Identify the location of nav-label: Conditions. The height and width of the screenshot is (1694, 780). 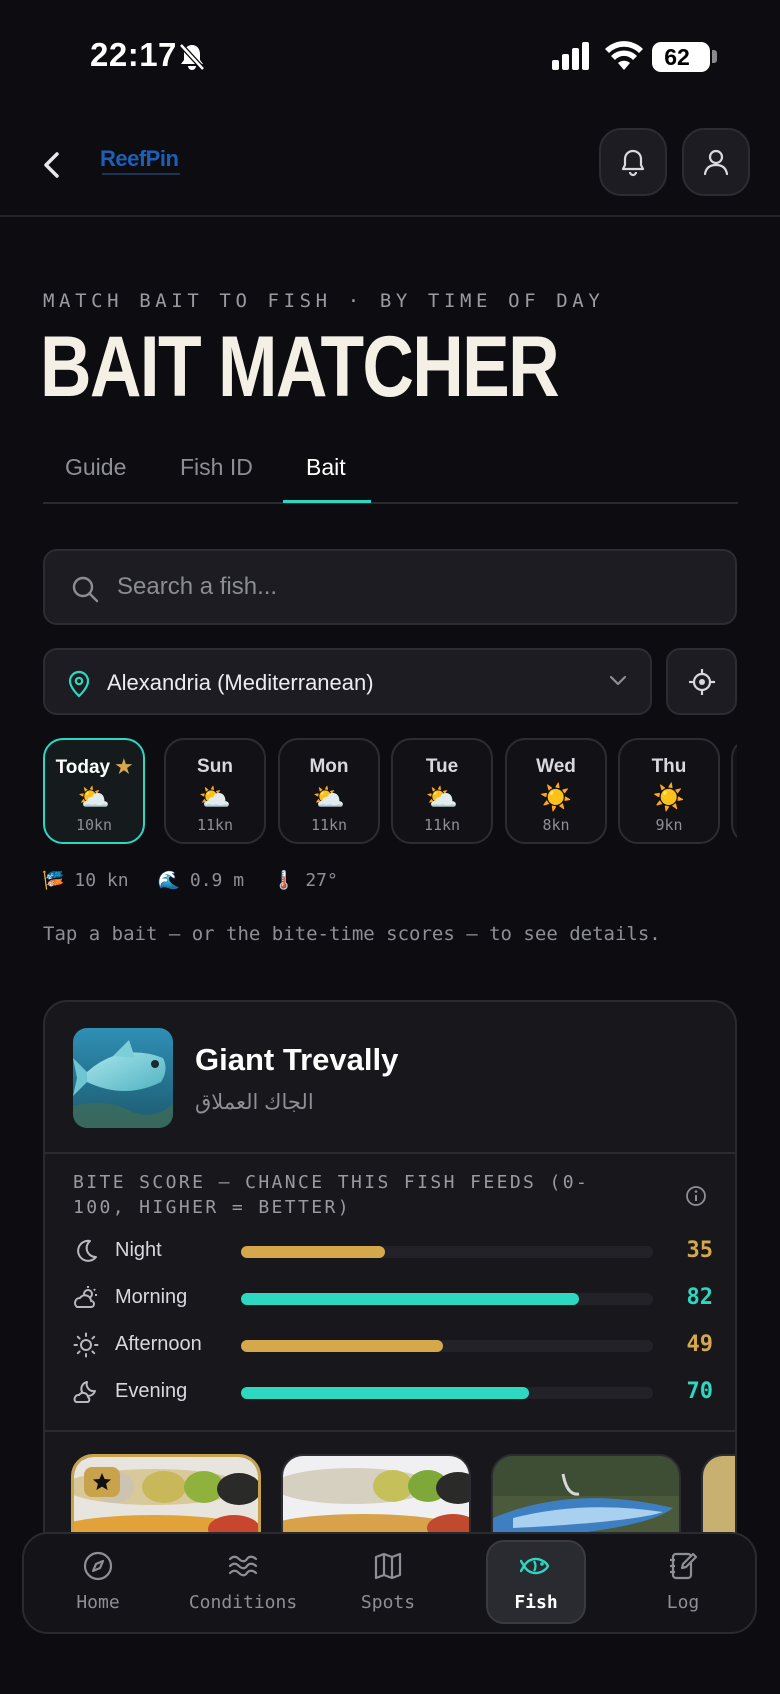
(243, 1602).